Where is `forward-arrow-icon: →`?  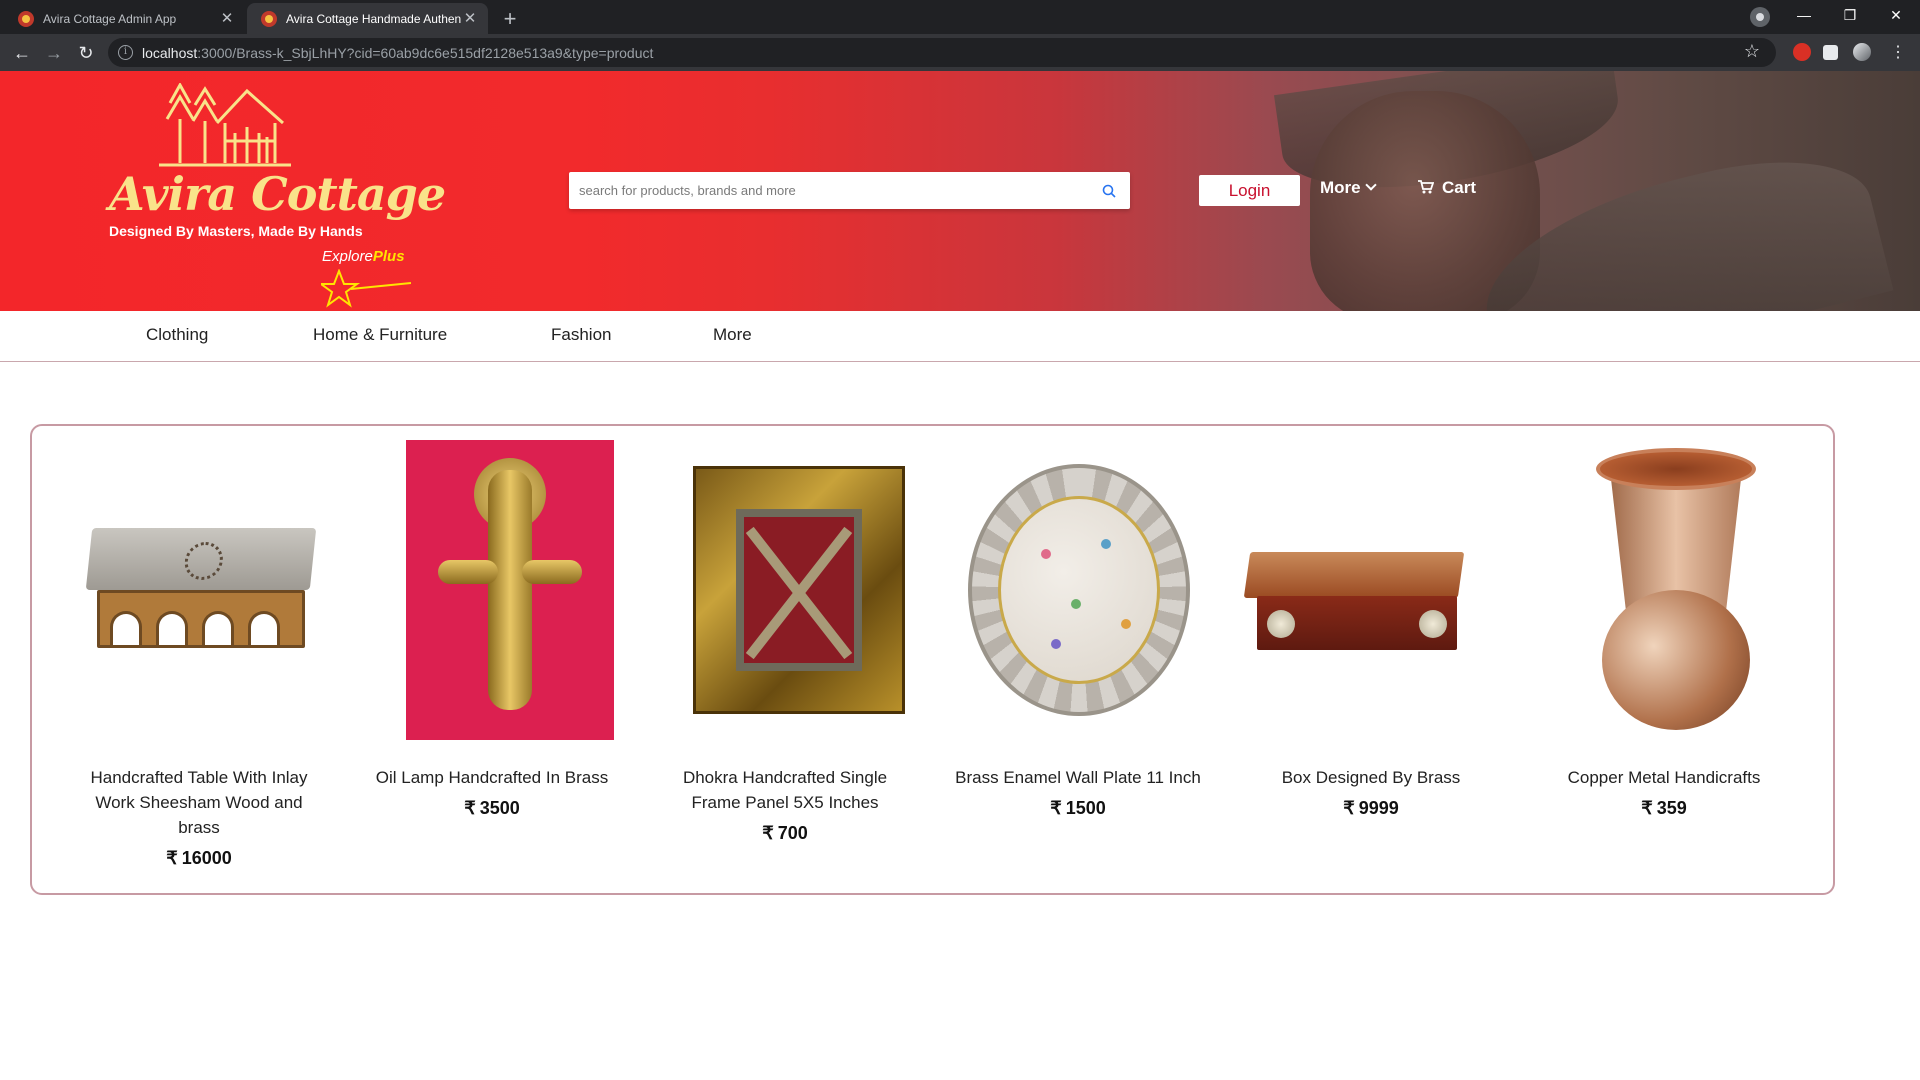
forward-arrow-icon: → is located at coordinates (54, 53).